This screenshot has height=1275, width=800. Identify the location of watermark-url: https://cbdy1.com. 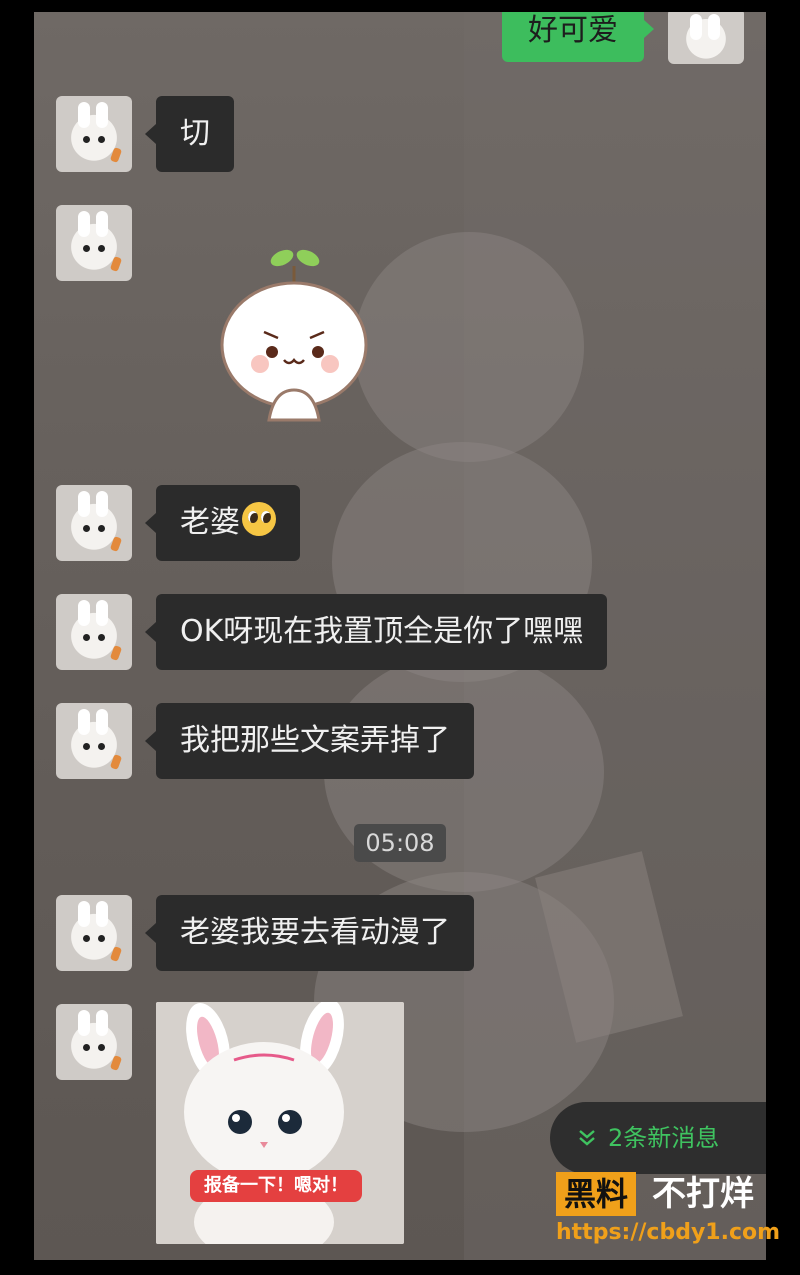
(668, 1232).